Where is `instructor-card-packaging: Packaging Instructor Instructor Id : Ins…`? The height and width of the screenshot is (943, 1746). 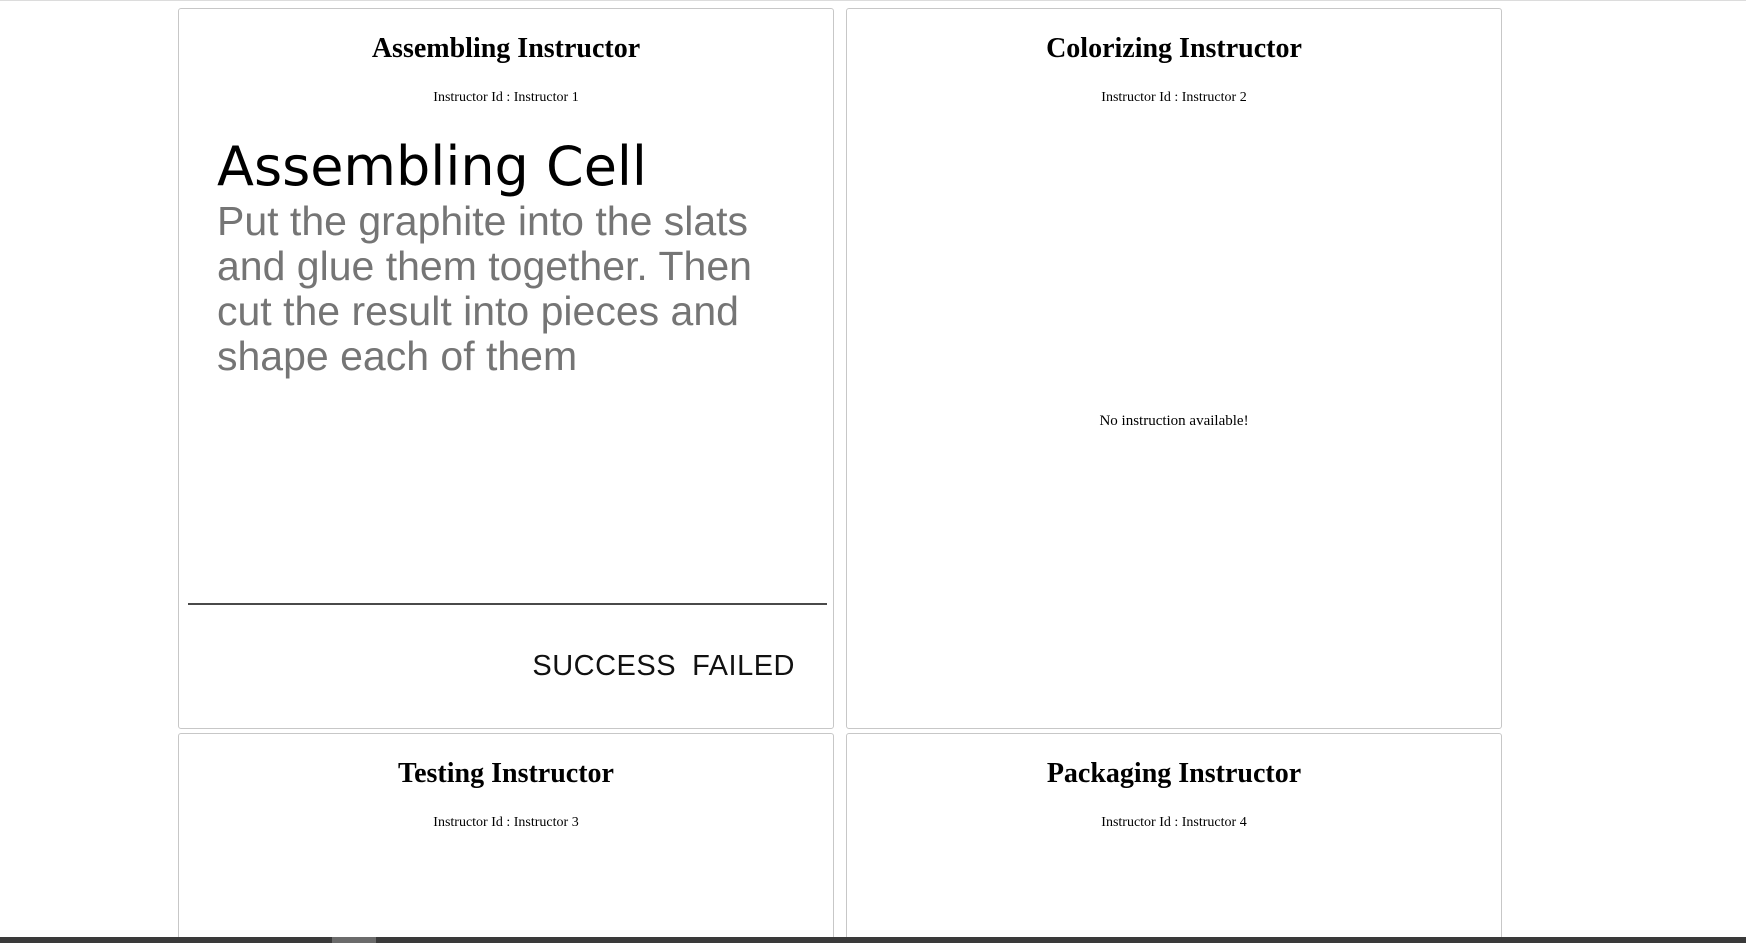
instructor-card-packaging: Packaging Instructor Instructor Id : Ins… is located at coordinates (1174, 838).